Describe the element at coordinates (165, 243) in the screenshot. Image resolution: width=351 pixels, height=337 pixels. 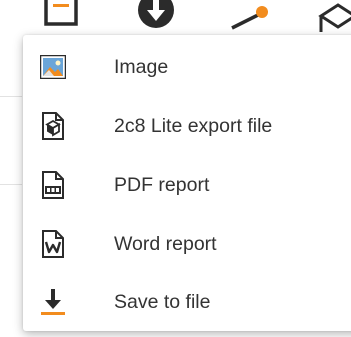
I see `menu-item-label: Word report` at that location.